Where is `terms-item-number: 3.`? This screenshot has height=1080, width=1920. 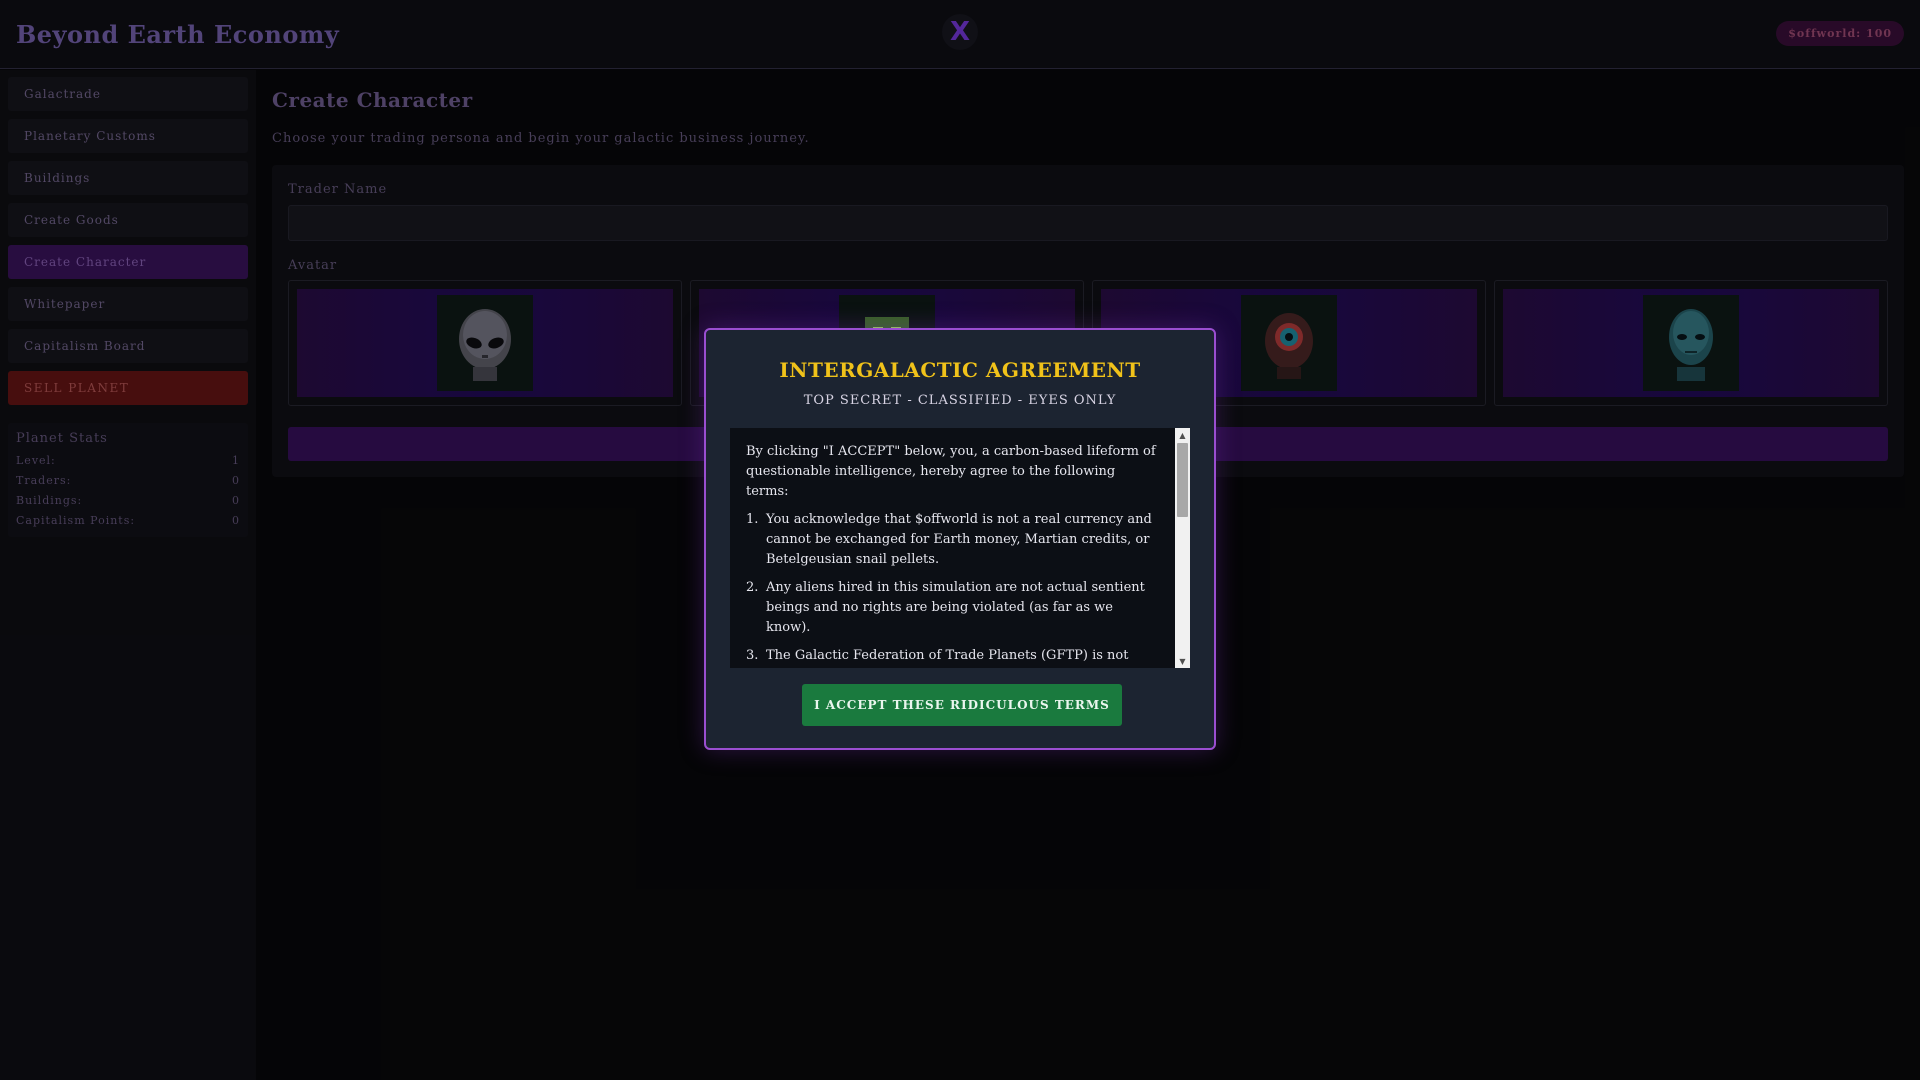 terms-item-number: 3. is located at coordinates (752, 655).